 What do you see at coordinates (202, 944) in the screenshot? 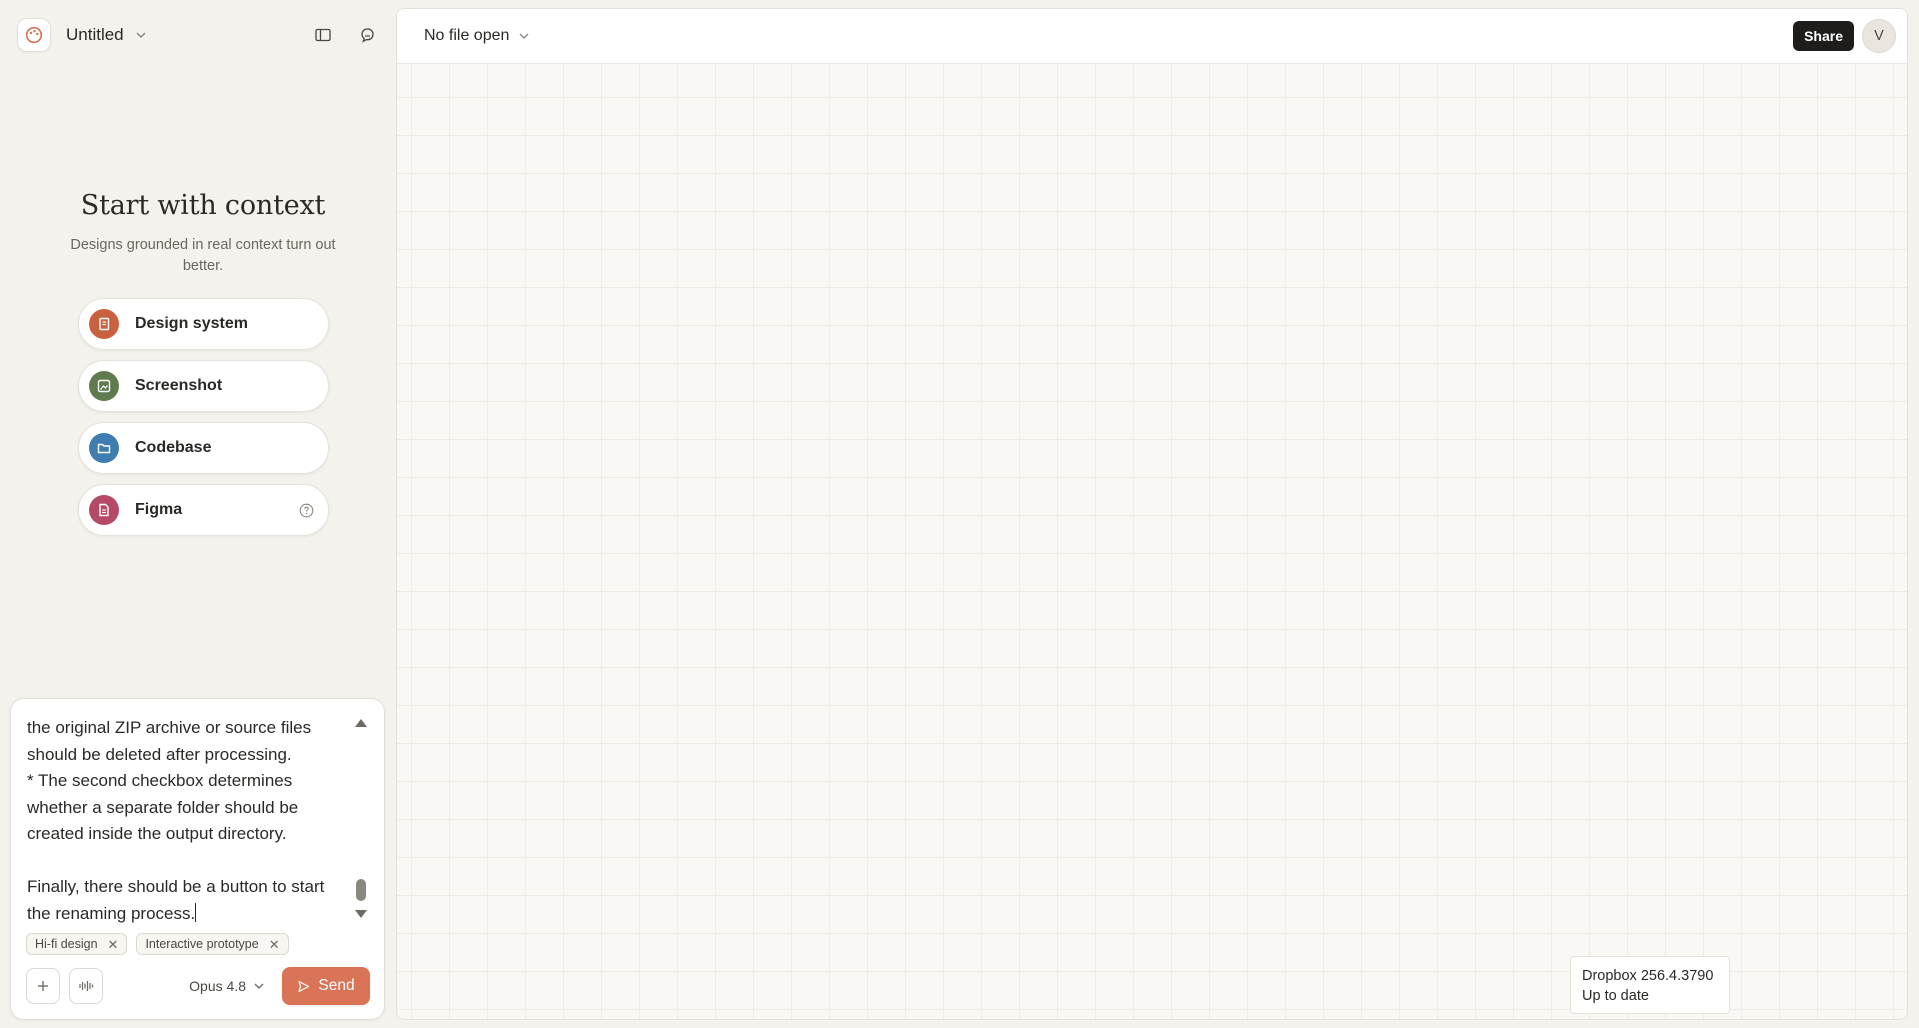
I see `chip-label: Interactive prototype` at bounding box center [202, 944].